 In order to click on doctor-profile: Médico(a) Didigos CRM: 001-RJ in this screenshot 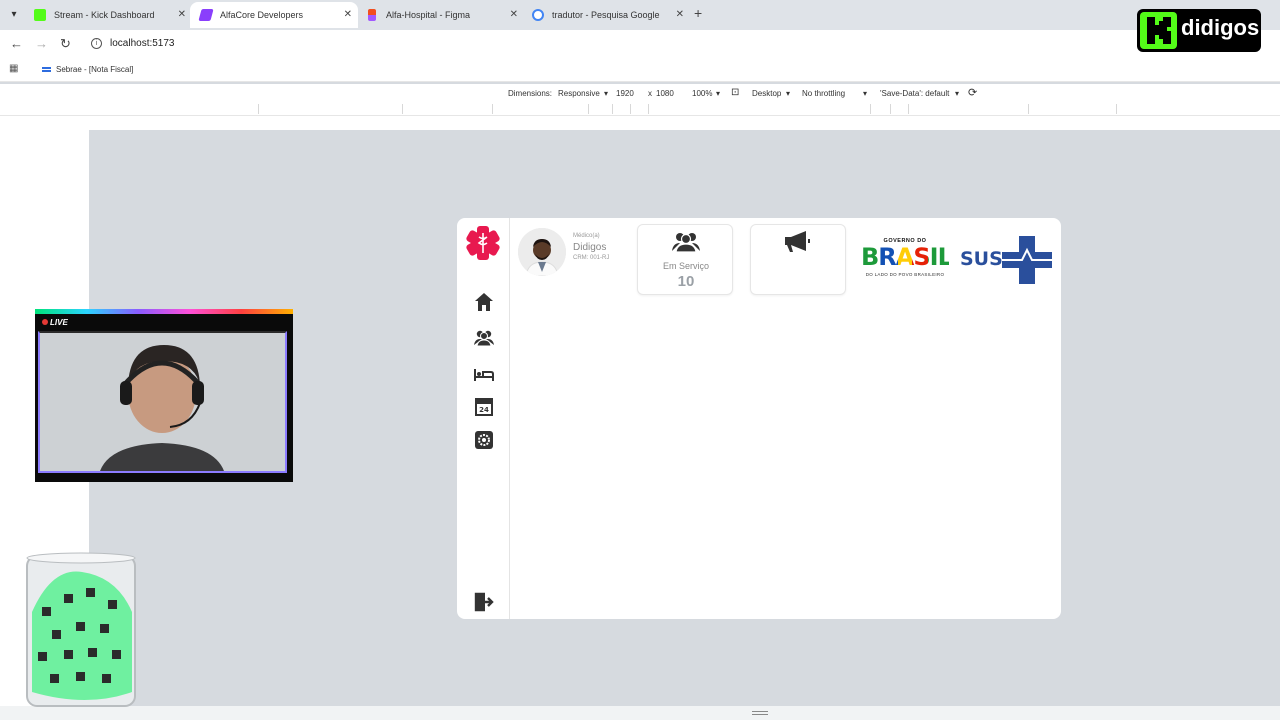, I will do `click(573, 253)`.